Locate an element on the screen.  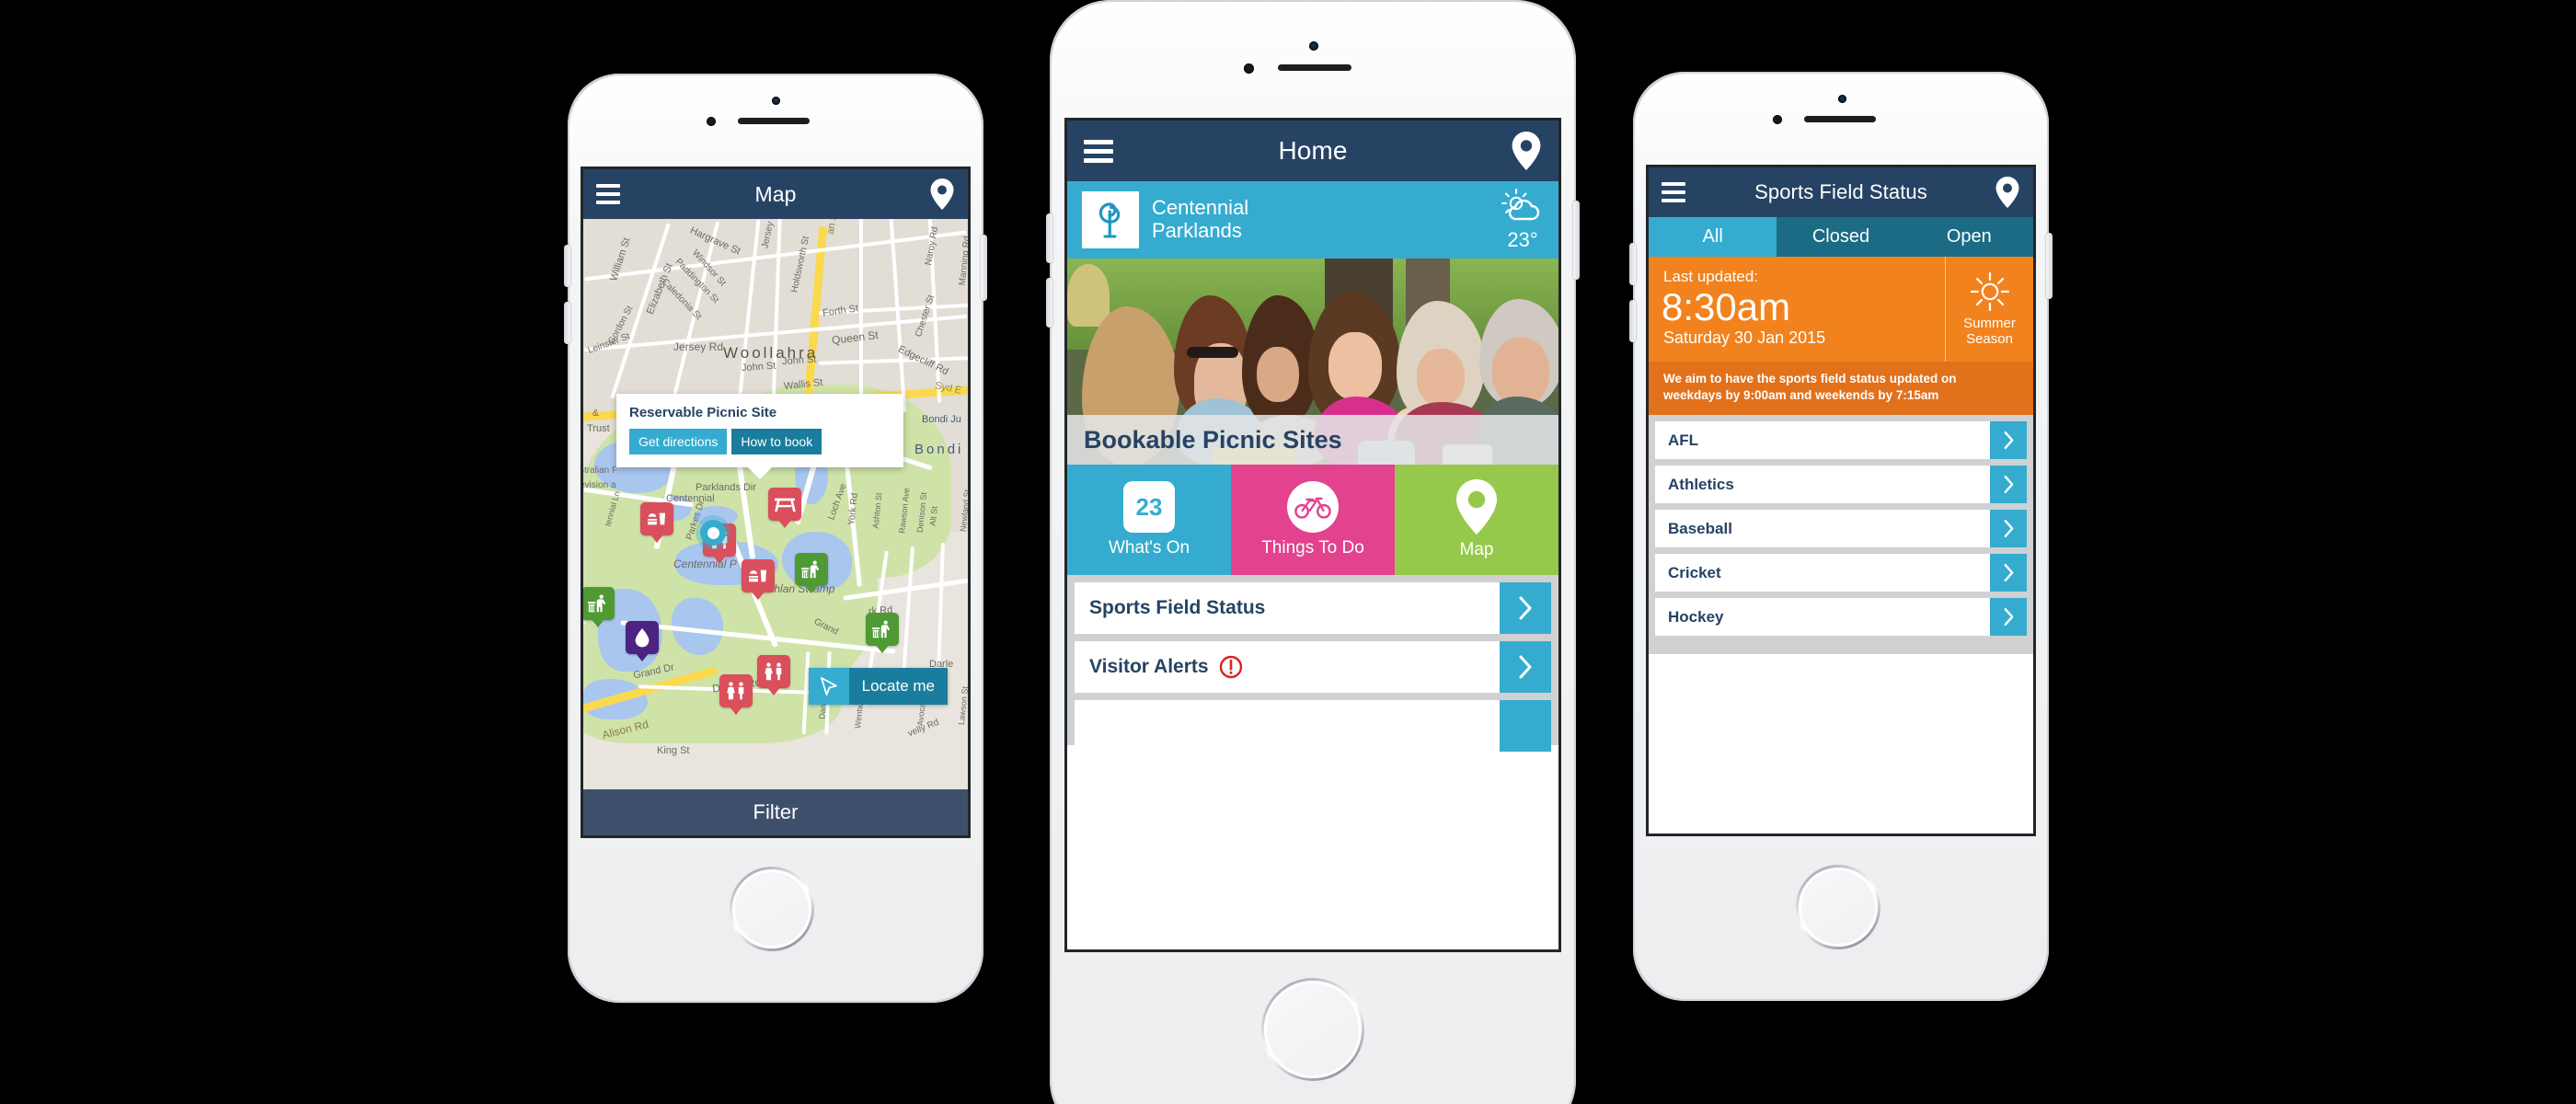
temperature-value: 23° is located at coordinates (1522, 239).